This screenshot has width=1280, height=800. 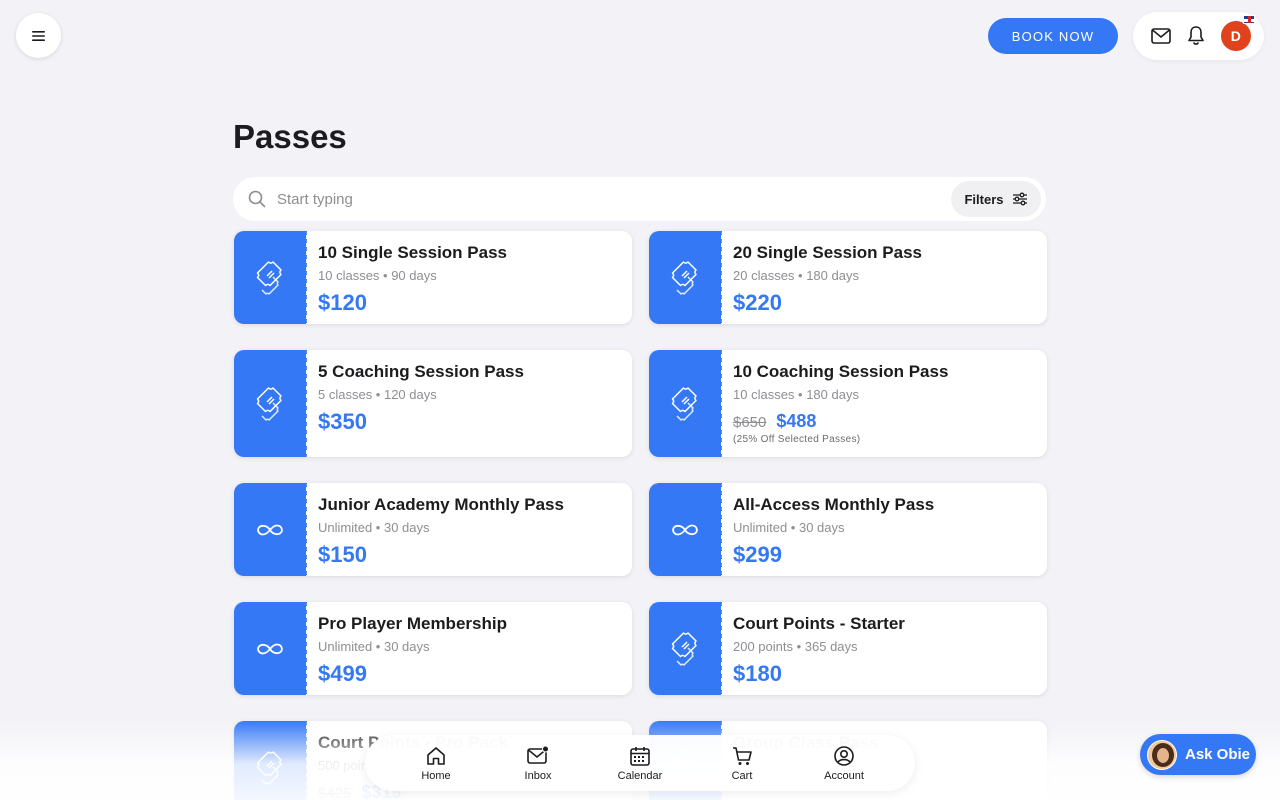 I want to click on nav-cart-label: Cart, so click(x=742, y=775).